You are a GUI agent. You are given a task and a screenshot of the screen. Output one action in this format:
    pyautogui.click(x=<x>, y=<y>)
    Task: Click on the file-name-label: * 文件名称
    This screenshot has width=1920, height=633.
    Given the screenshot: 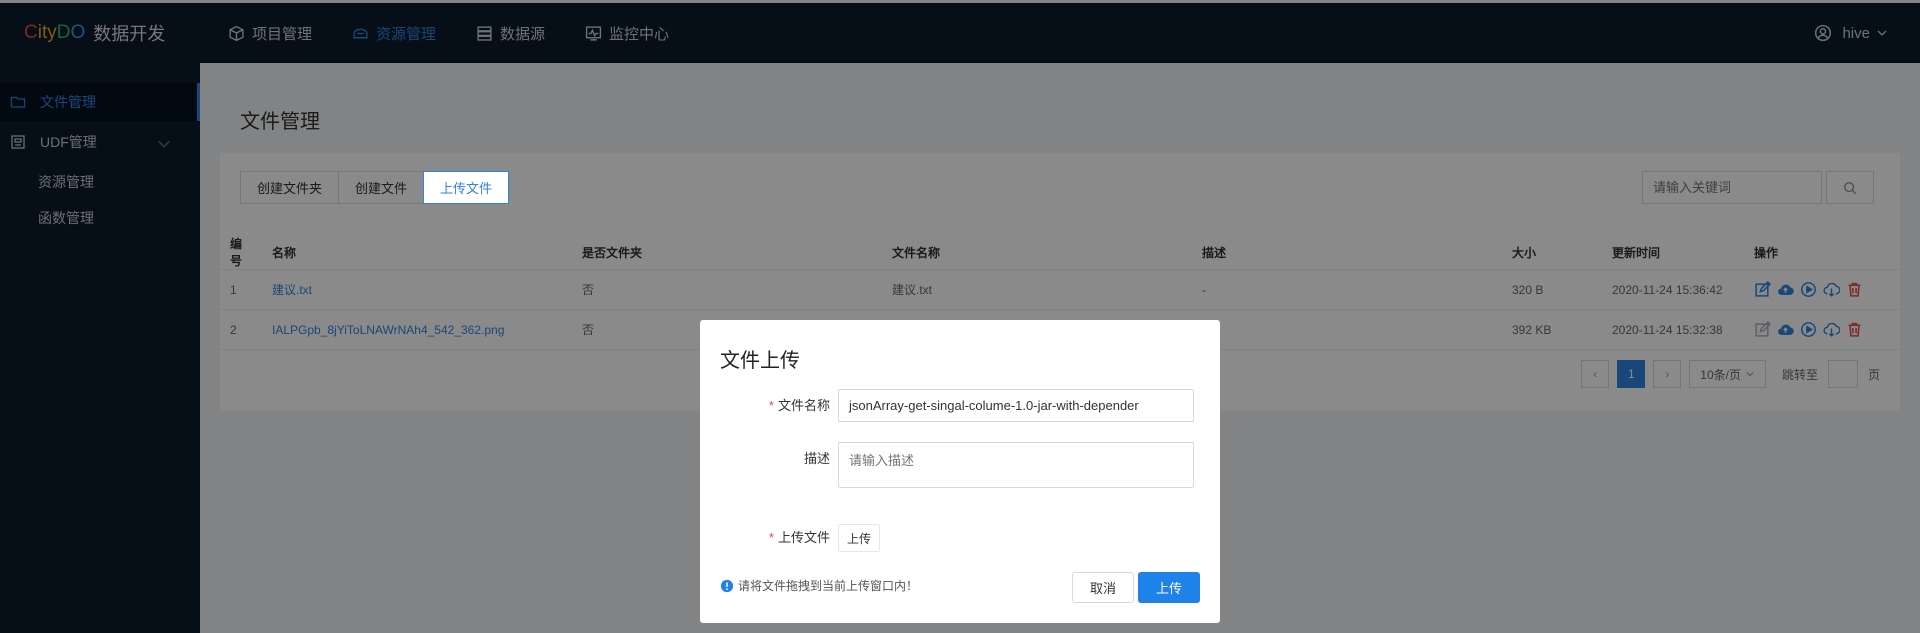 What is the action you would take?
    pyautogui.click(x=779, y=405)
    